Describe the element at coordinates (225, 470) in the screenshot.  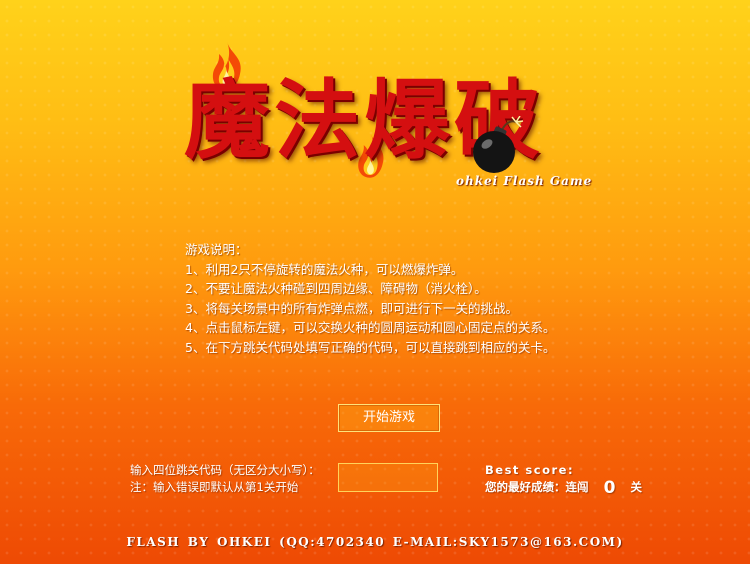
I see `level-code-label-line1: 输入四位跳关代码（无区分大小写）：` at that location.